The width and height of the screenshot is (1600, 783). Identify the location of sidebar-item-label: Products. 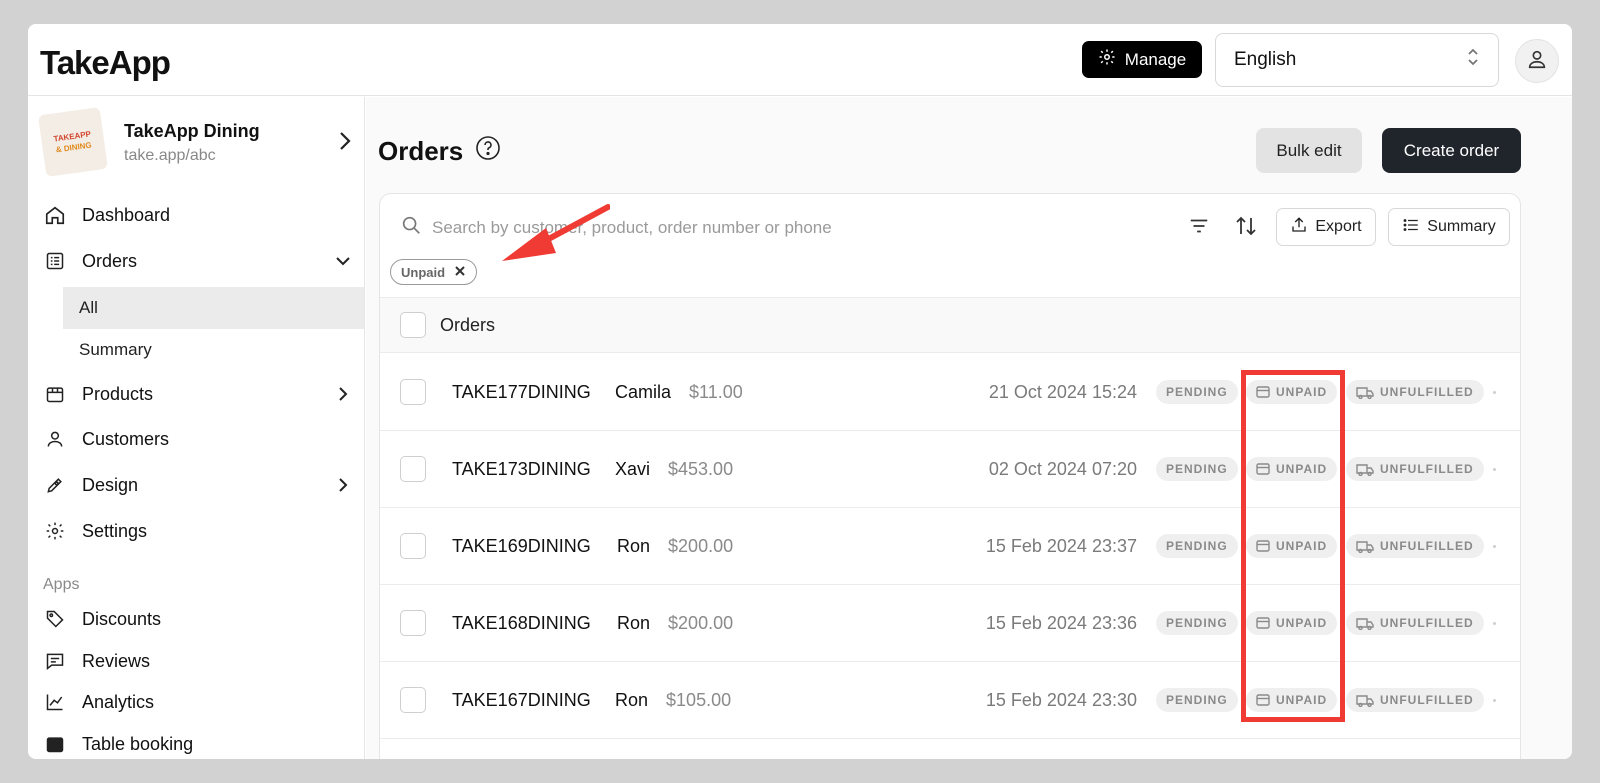
(118, 393).